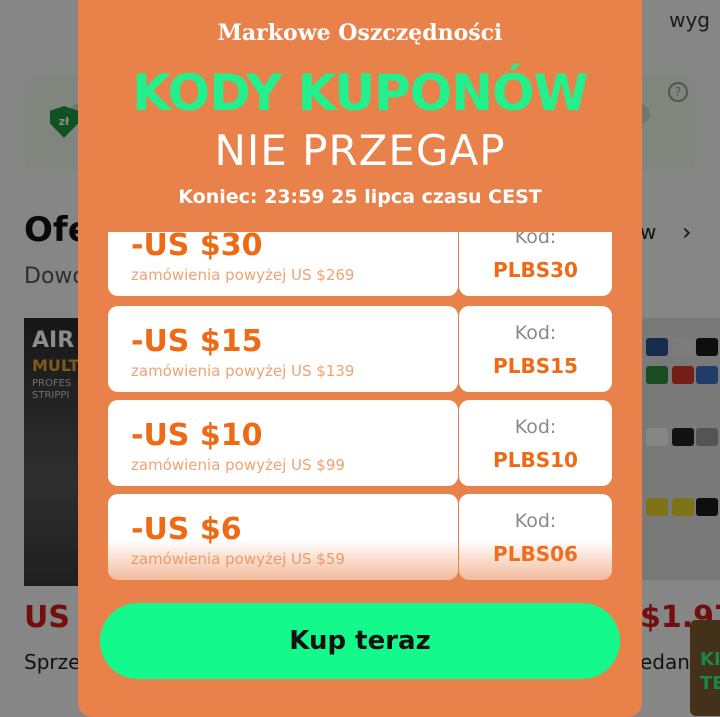 This screenshot has height=717, width=720. I want to click on coupon-code-box: Kod: PLBS30, so click(535, 264).